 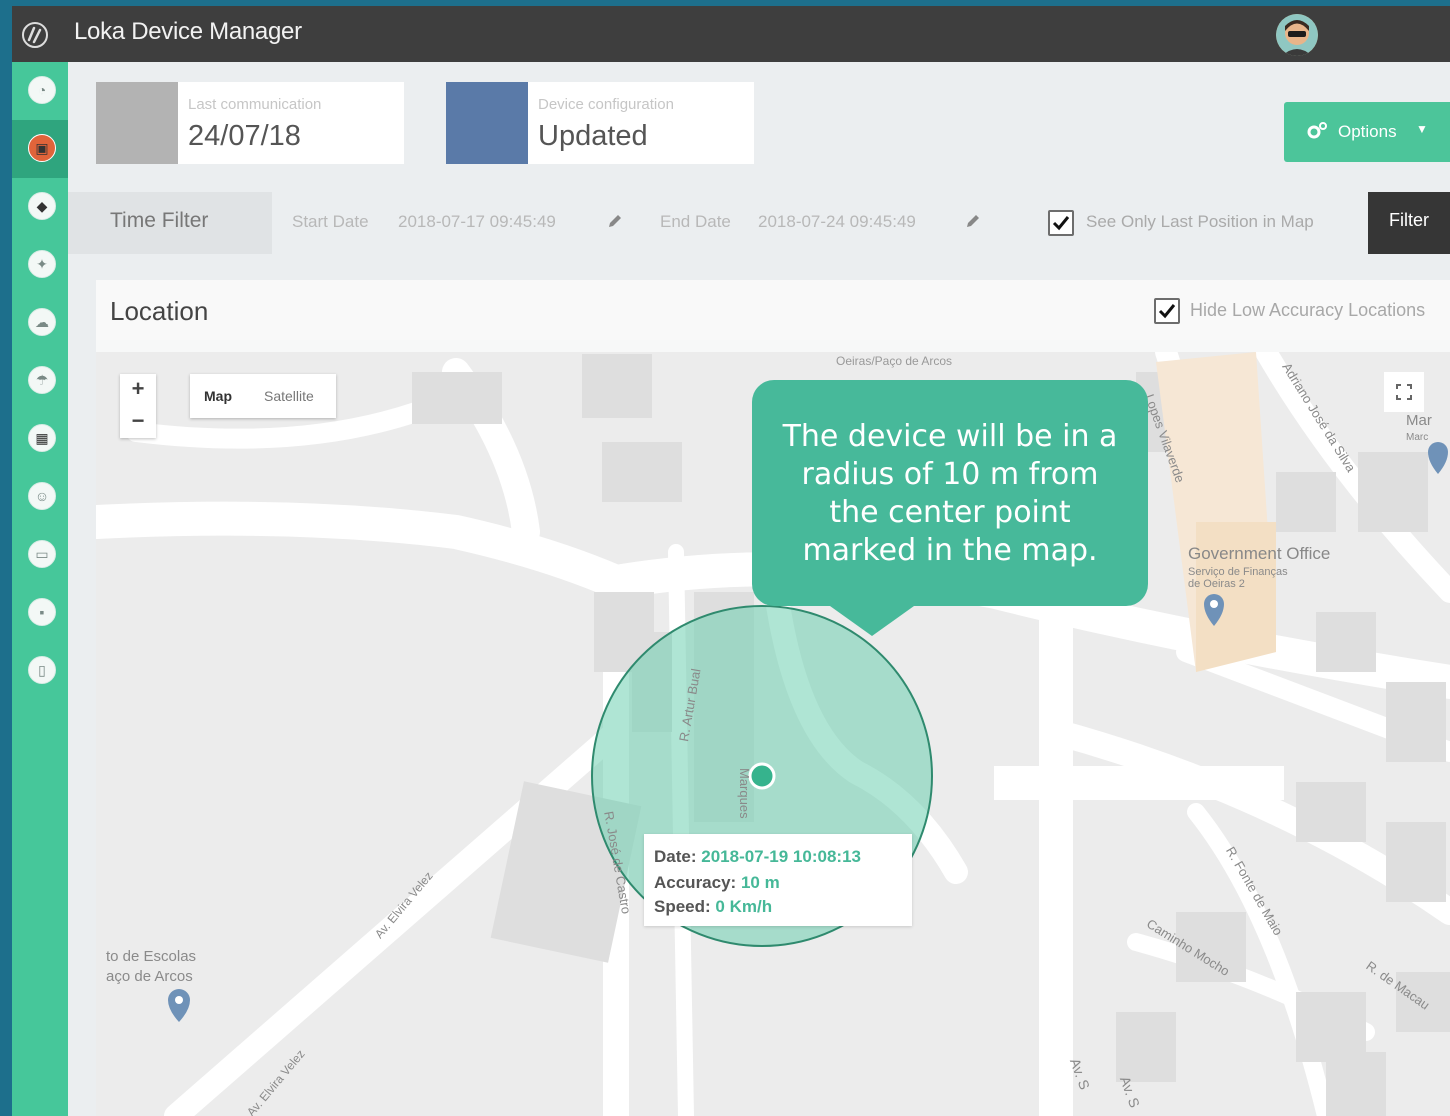 I want to click on sidebar-item-satellite: ✦, so click(x=40, y=265).